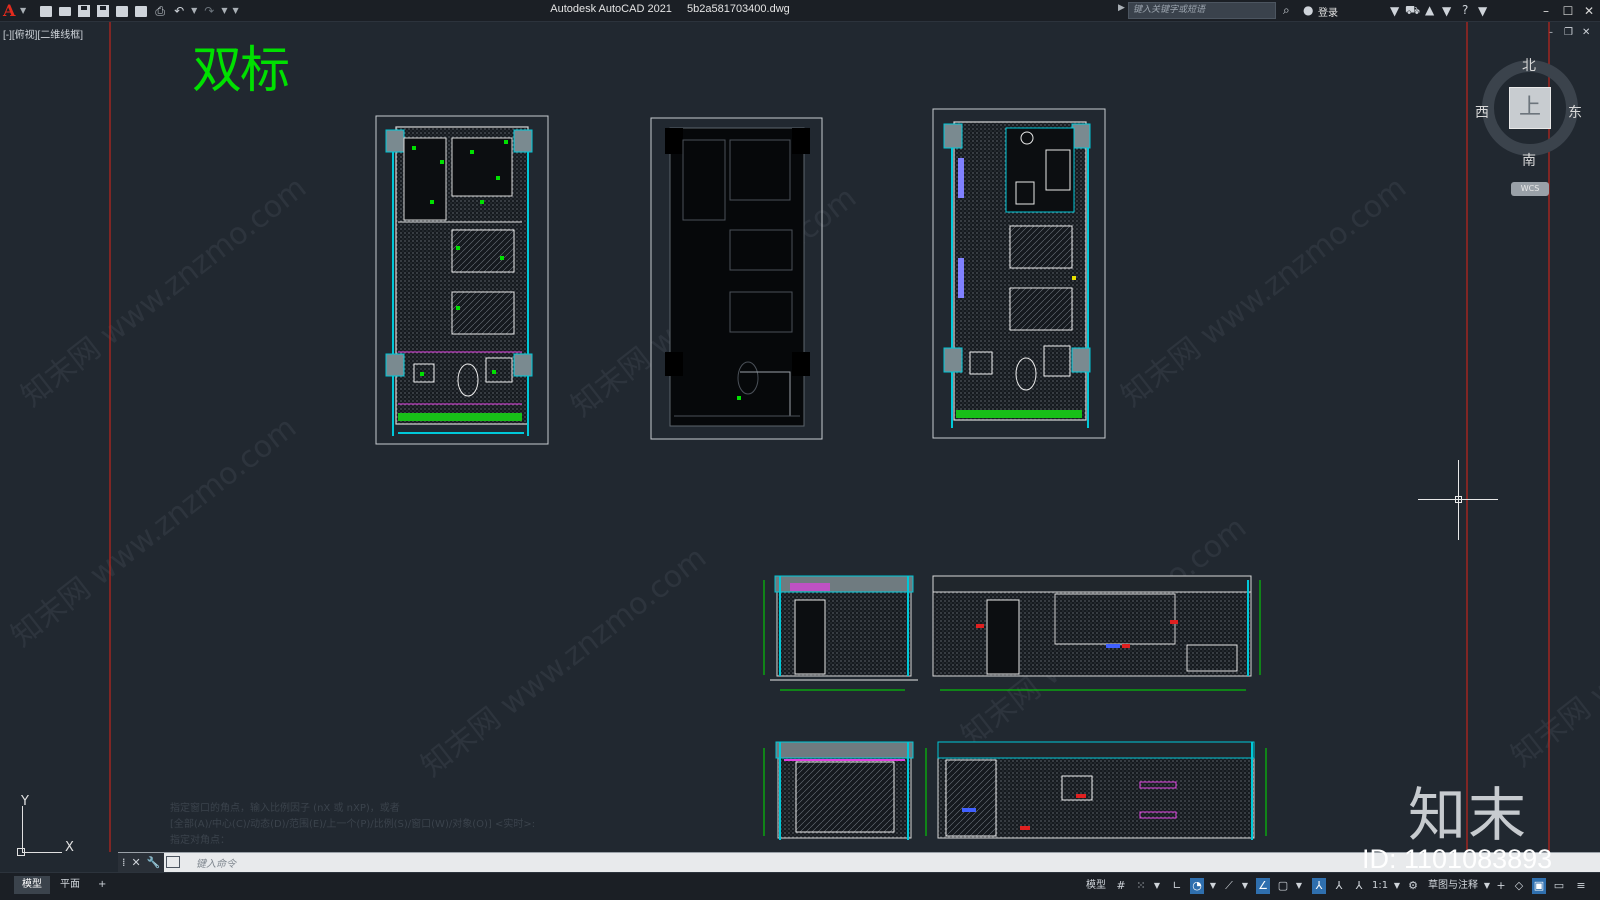 This screenshot has height=900, width=1600. Describe the element at coordinates (1096, 886) in the screenshot. I see `model-space-button: 模型` at that location.